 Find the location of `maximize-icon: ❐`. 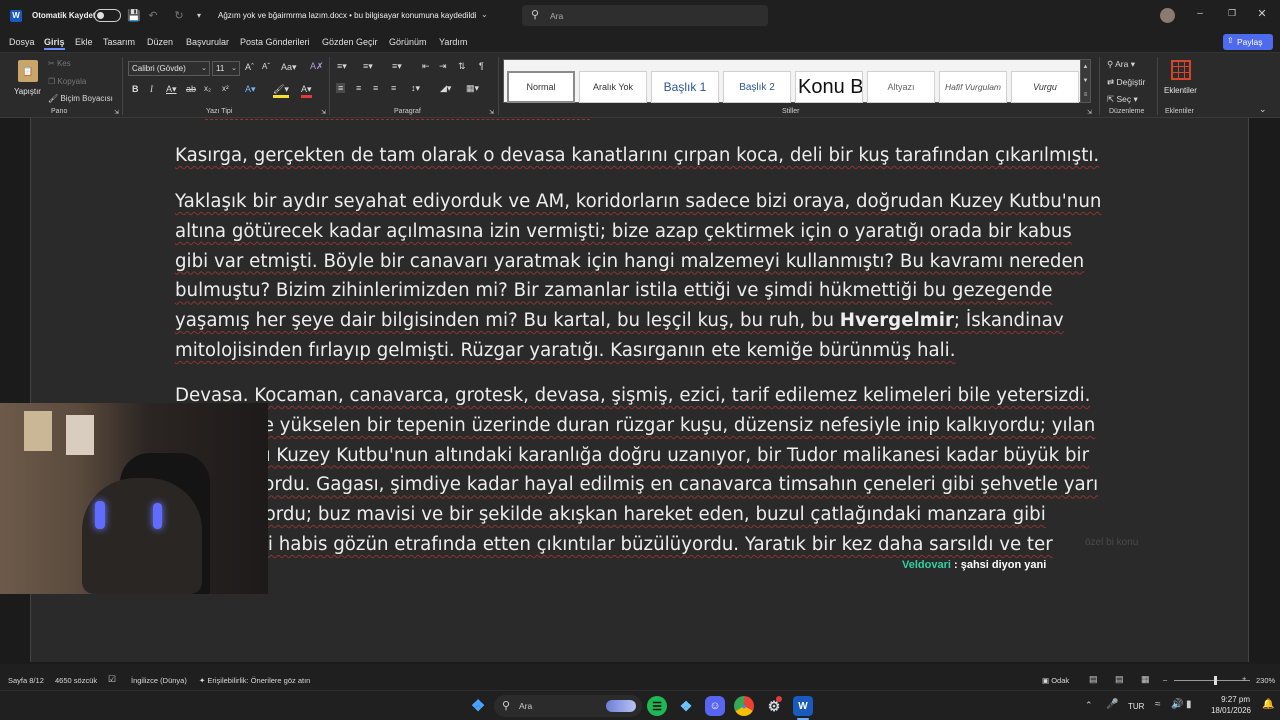

maximize-icon: ❐ is located at coordinates (1232, 13).